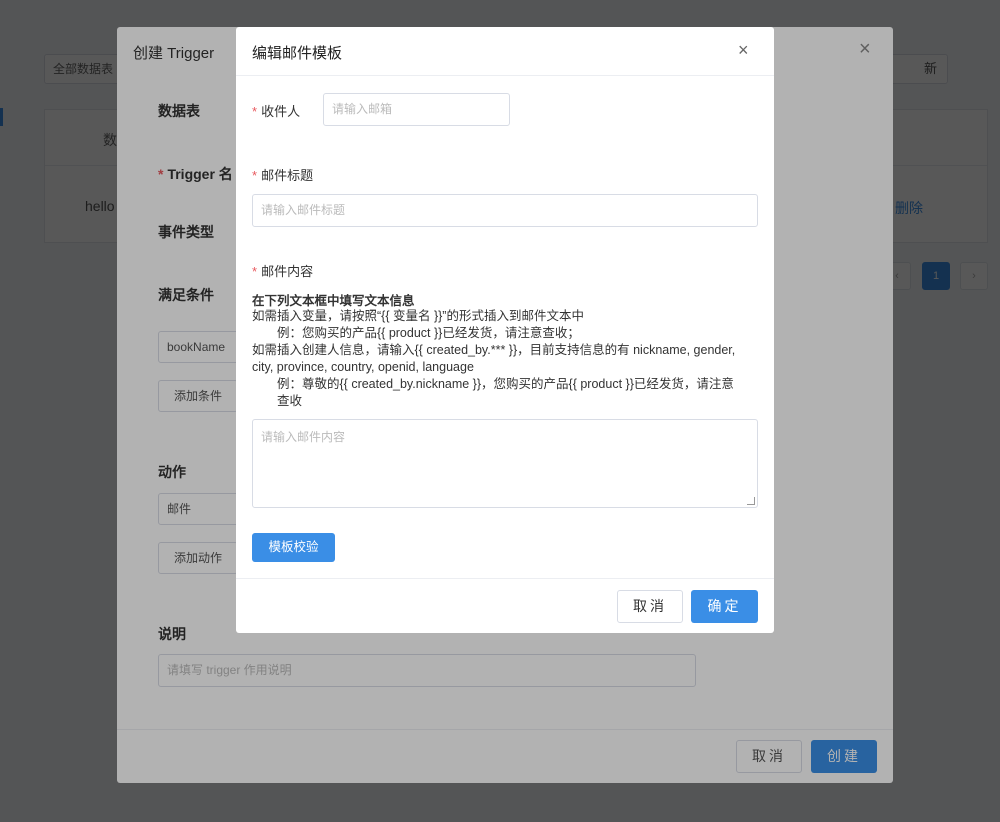  Describe the element at coordinates (287, 271) in the screenshot. I see `content-label-text: 邮件内容` at that location.